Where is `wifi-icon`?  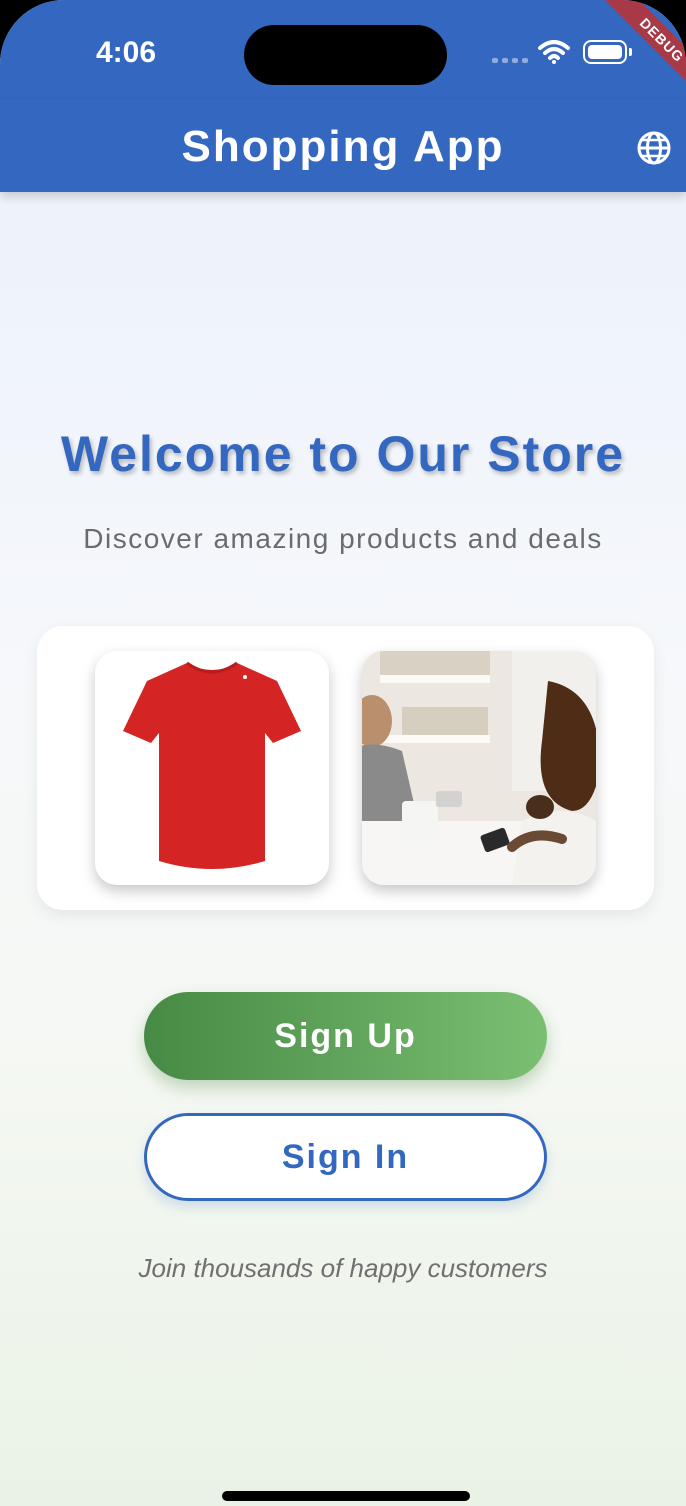 wifi-icon is located at coordinates (554, 52).